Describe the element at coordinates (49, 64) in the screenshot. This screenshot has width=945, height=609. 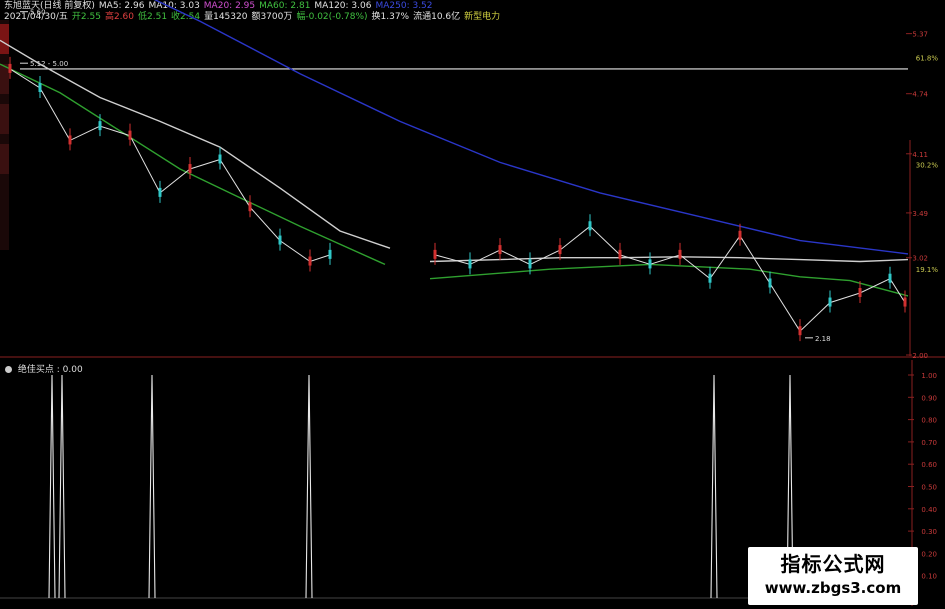
I see `price-annotation: 5.12 - 5.00` at that location.